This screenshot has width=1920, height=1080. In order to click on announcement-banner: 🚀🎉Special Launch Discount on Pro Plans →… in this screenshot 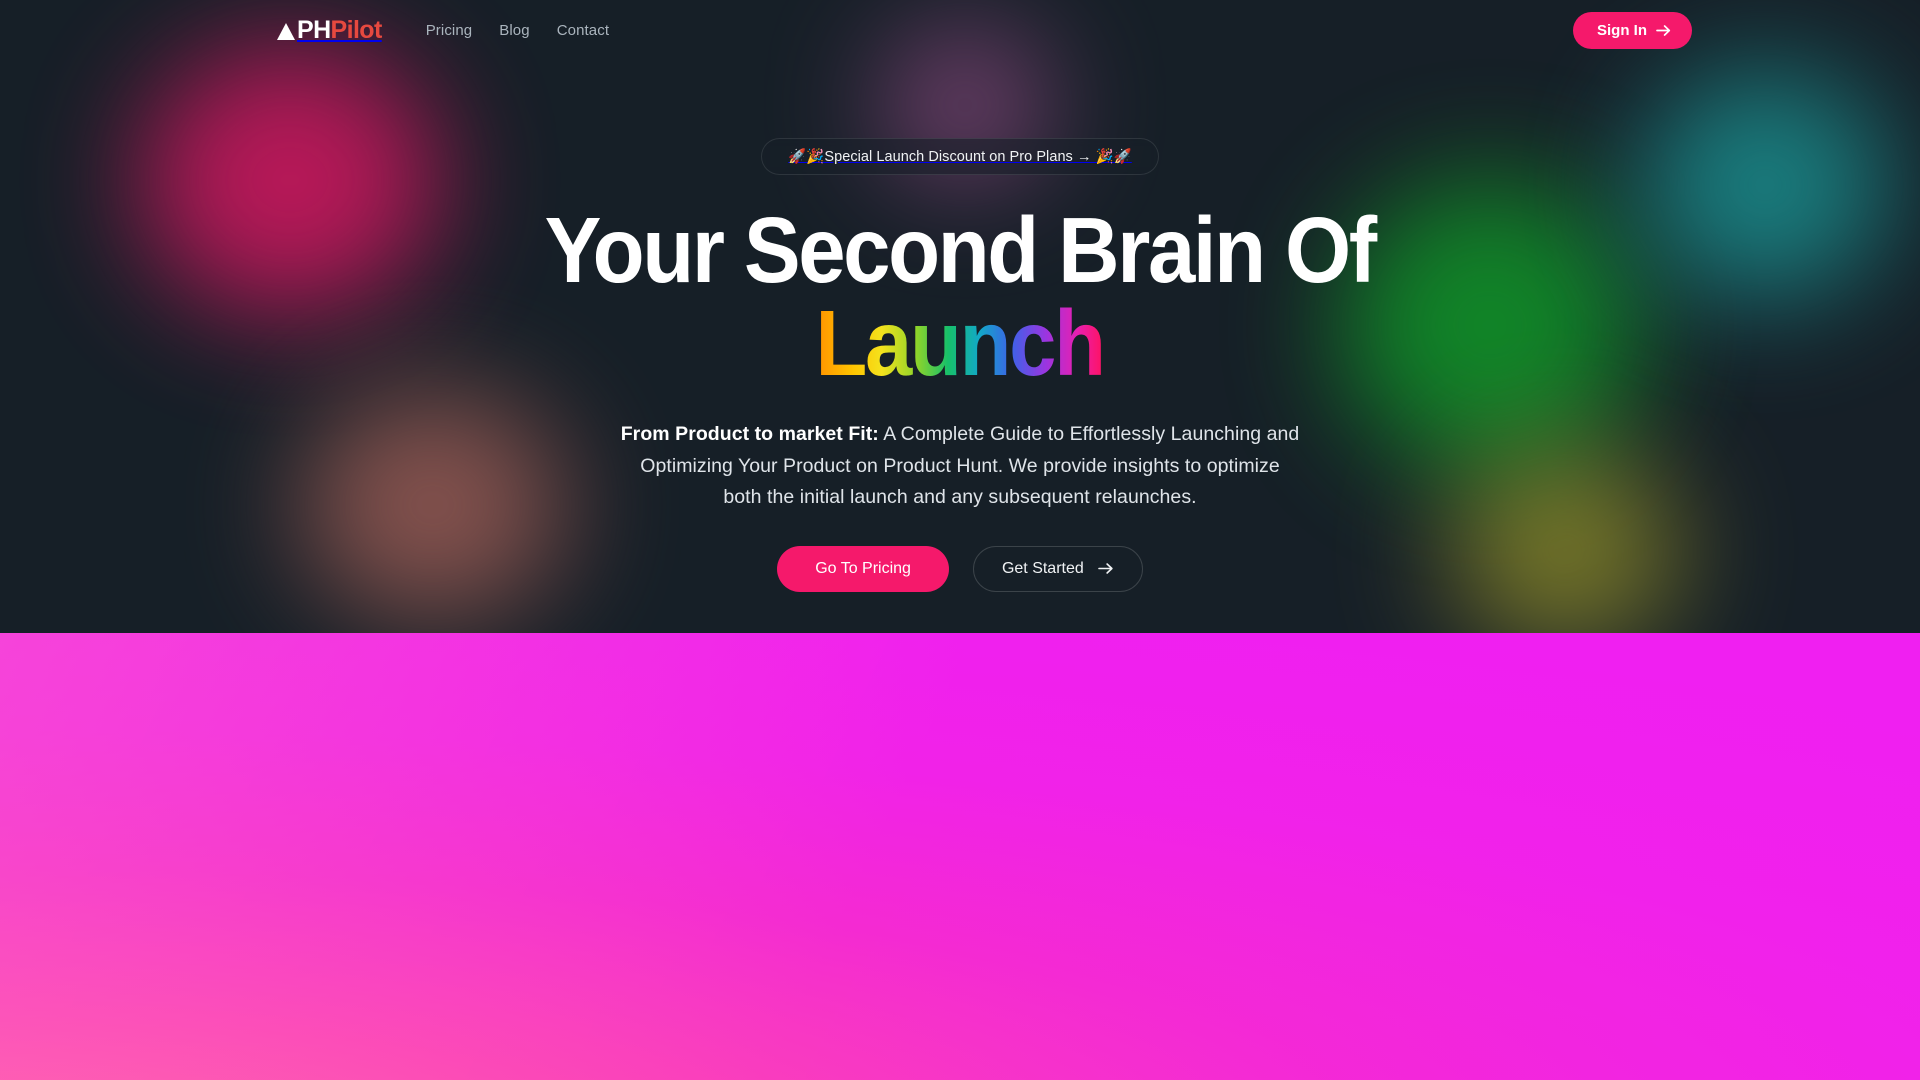, I will do `click(960, 156)`.